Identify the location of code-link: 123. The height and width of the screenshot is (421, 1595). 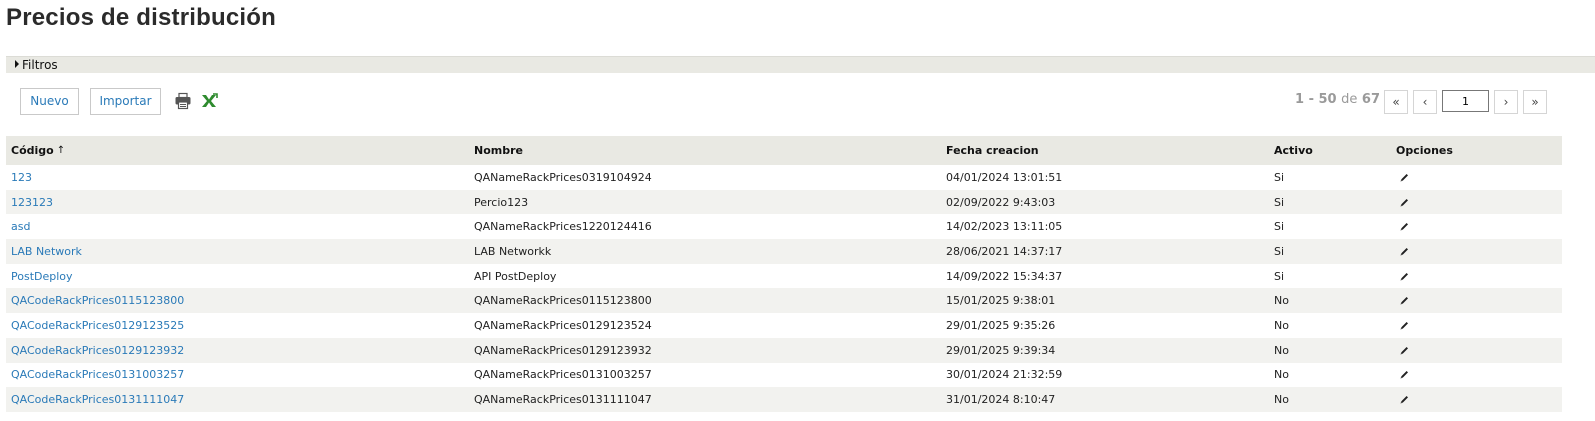
(21, 177).